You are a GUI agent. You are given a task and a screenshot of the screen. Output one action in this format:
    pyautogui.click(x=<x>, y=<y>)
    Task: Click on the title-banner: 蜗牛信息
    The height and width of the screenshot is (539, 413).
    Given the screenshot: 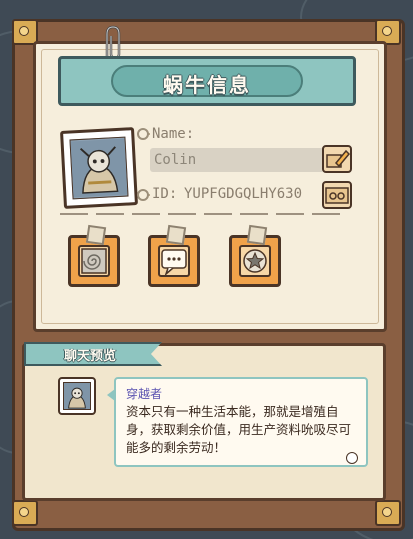 What is the action you would take?
    pyautogui.click(x=207, y=81)
    